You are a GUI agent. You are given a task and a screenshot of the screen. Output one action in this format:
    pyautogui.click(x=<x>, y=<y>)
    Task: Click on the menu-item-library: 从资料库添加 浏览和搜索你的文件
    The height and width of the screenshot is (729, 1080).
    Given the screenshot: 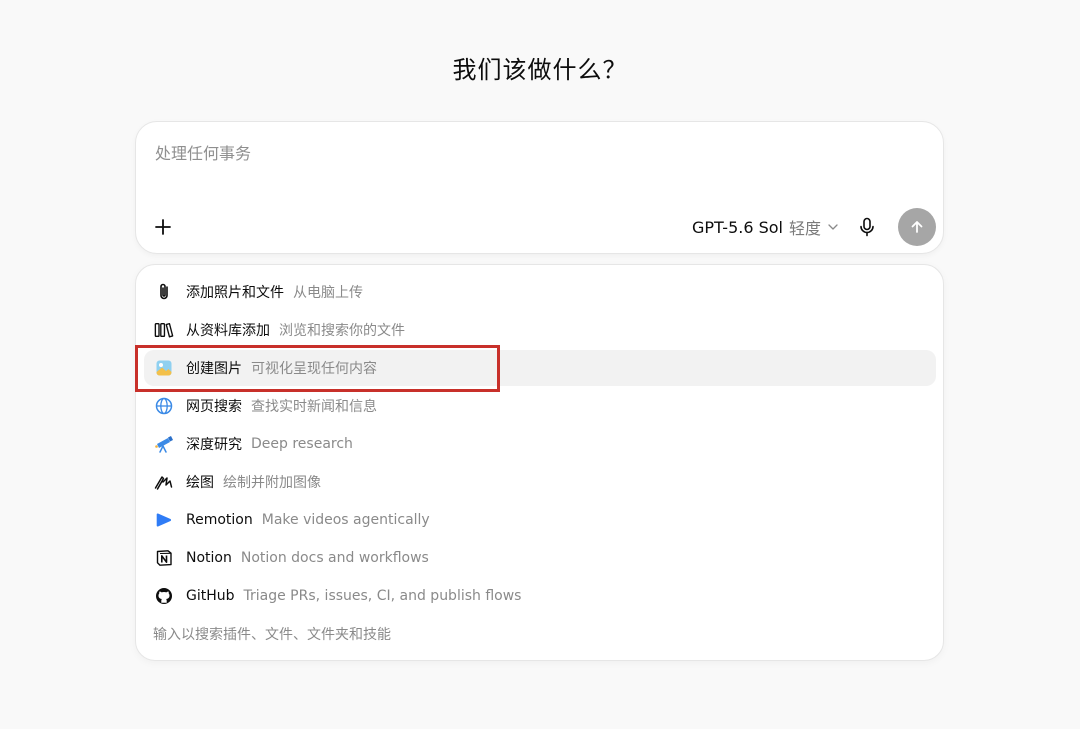 What is the action you would take?
    pyautogui.click(x=540, y=330)
    